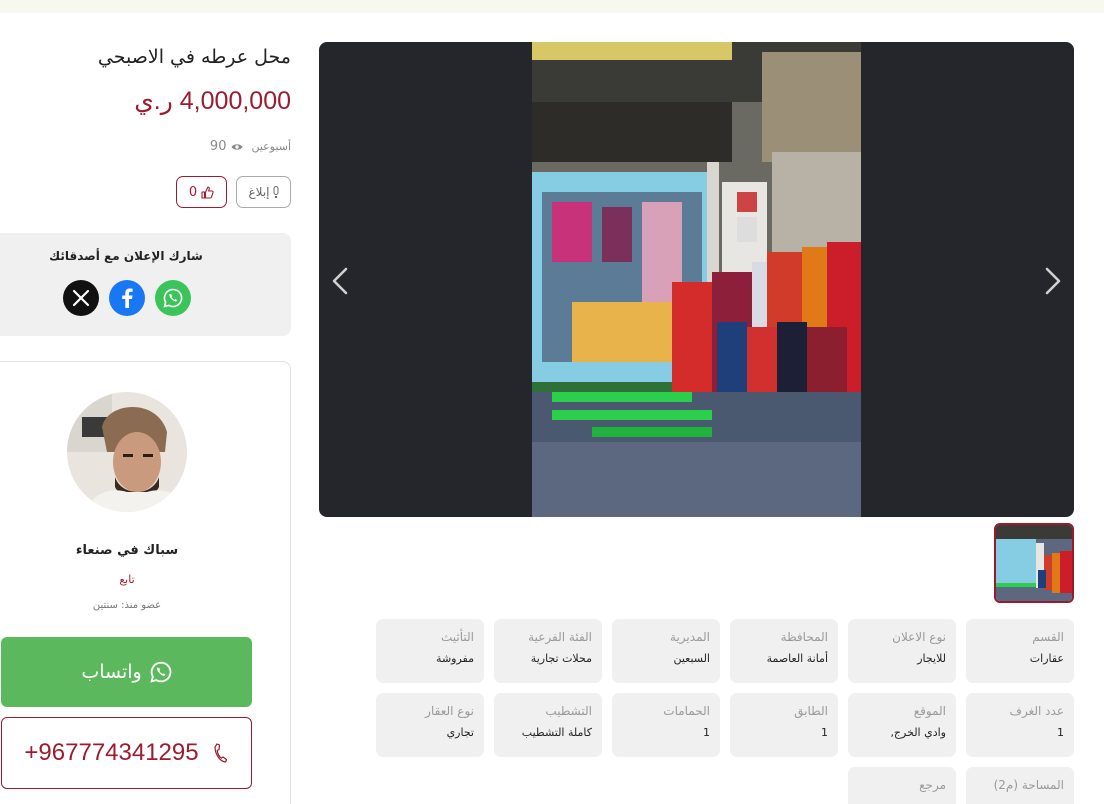  What do you see at coordinates (220, 753) in the screenshot?
I see `phone-icon` at bounding box center [220, 753].